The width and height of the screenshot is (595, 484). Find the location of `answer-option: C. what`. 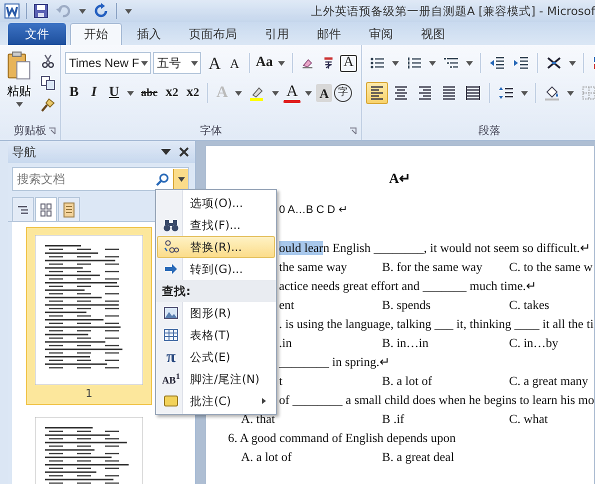

answer-option: C. what is located at coordinates (551, 419).